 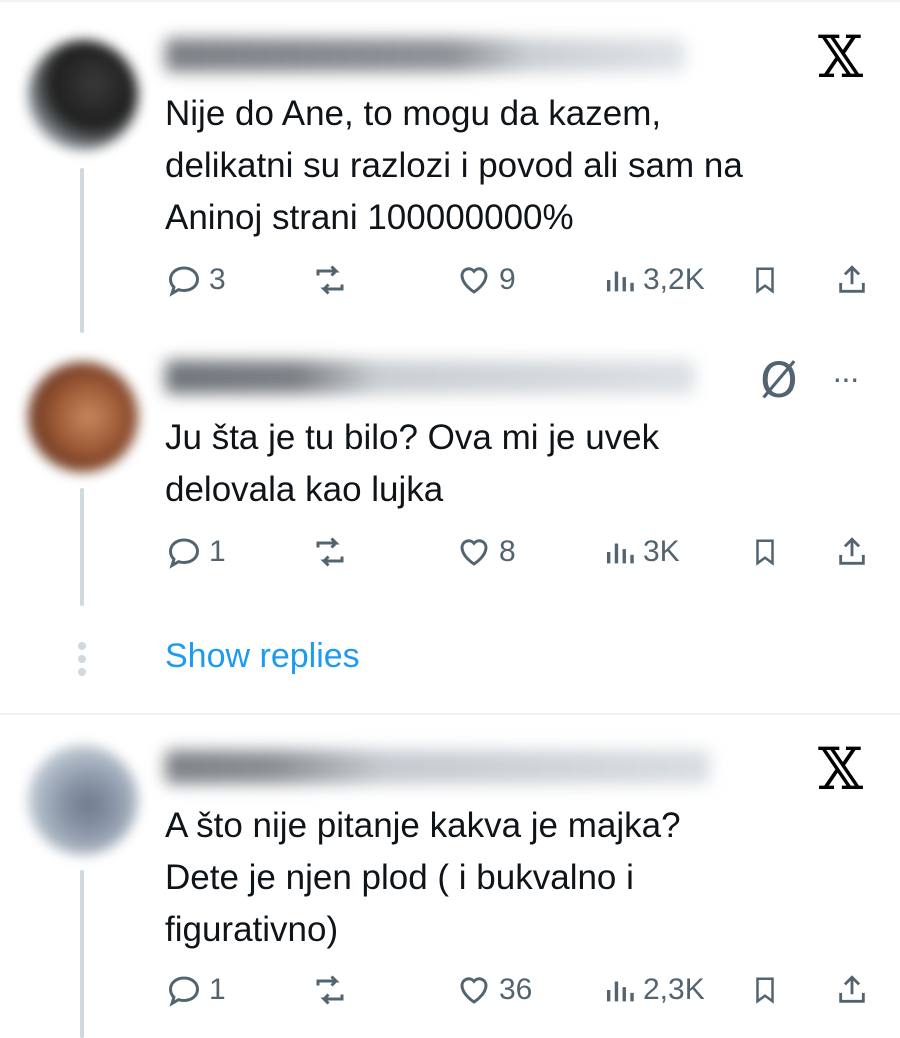 What do you see at coordinates (412, 437) in the screenshot?
I see `tweet-text-line: Ju šta je tu bilo? Ova mi je uvek` at bounding box center [412, 437].